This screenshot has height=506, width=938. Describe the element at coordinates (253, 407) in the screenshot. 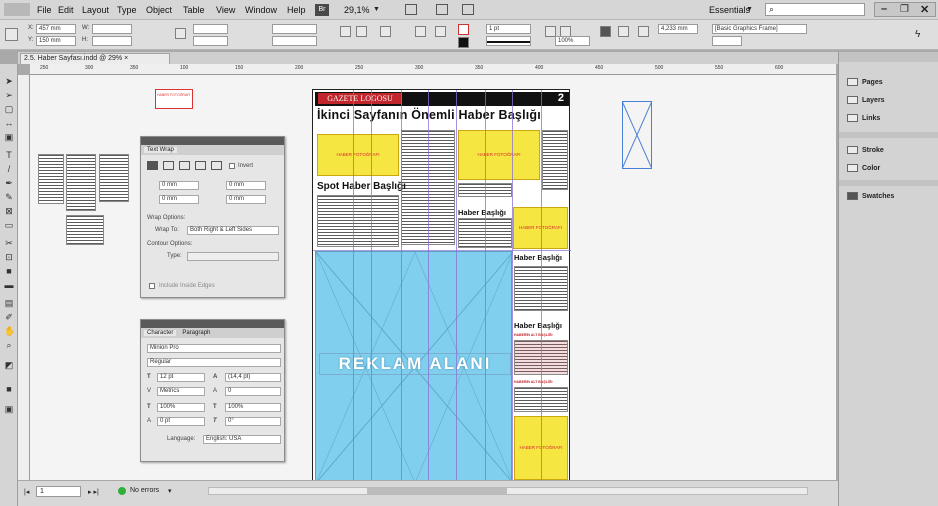

I see `horizontal-scale-field: 100%` at that location.